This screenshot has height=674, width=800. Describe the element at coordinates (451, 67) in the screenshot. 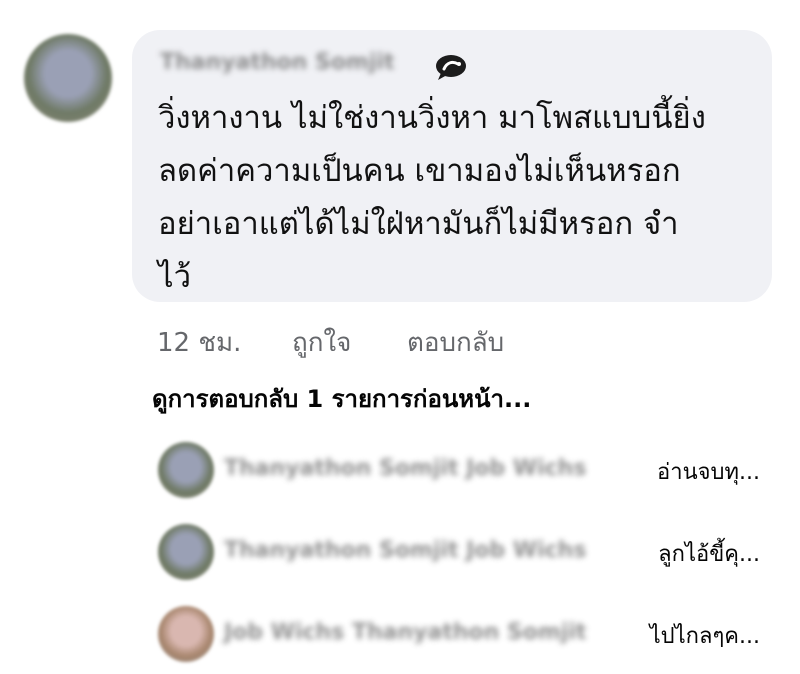

I see `comment-bubble-icon` at that location.